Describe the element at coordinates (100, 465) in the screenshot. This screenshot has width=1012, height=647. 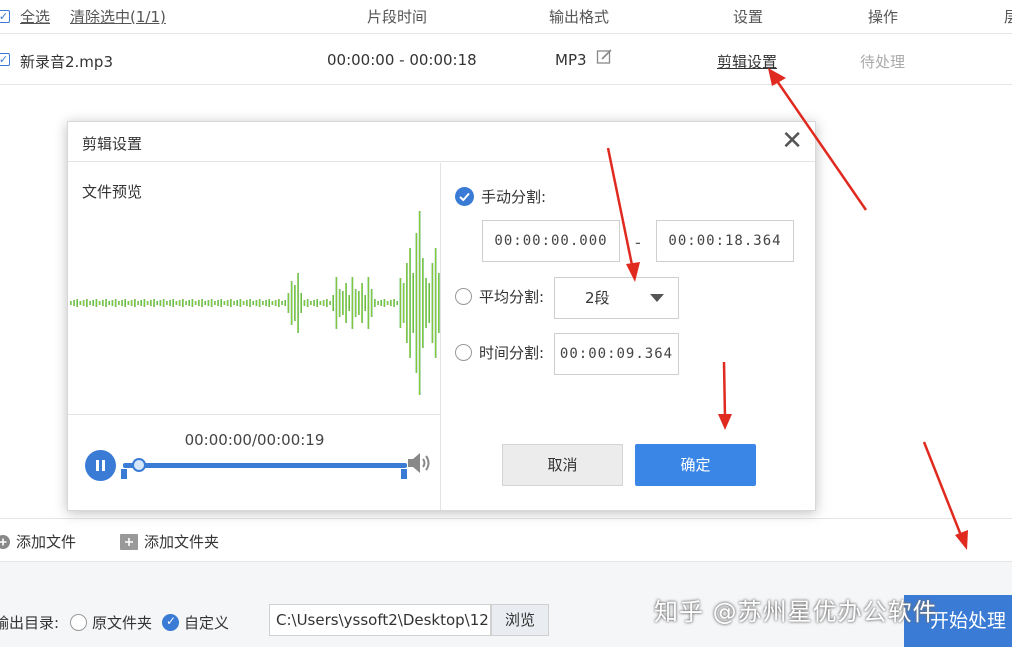
I see `pause-button` at that location.